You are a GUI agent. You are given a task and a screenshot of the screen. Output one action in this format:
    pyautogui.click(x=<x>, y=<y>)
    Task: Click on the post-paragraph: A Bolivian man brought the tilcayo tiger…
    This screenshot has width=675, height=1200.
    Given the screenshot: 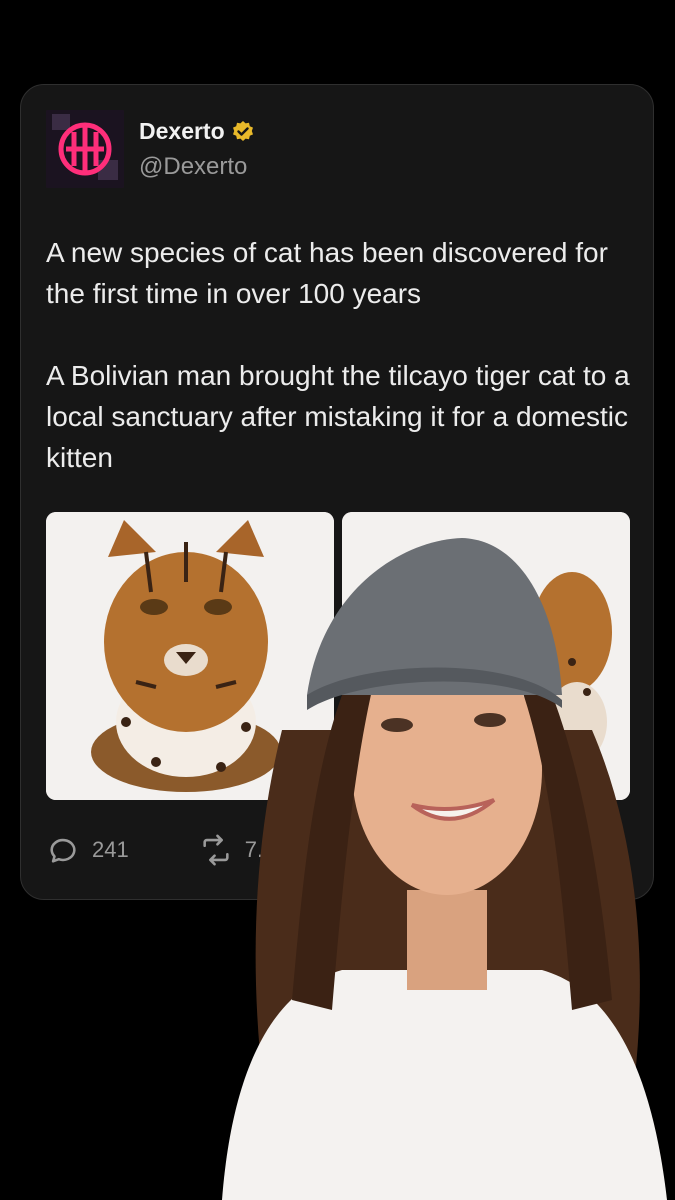 What is the action you would take?
    pyautogui.click(x=338, y=416)
    